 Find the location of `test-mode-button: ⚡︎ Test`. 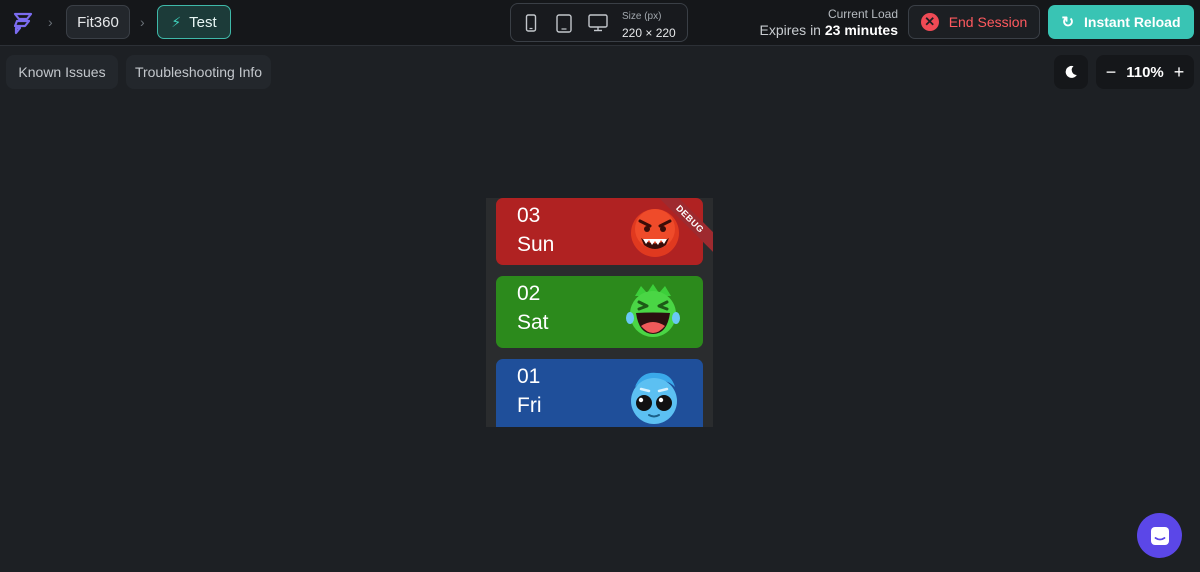

test-mode-button: ⚡︎ Test is located at coordinates (194, 22).